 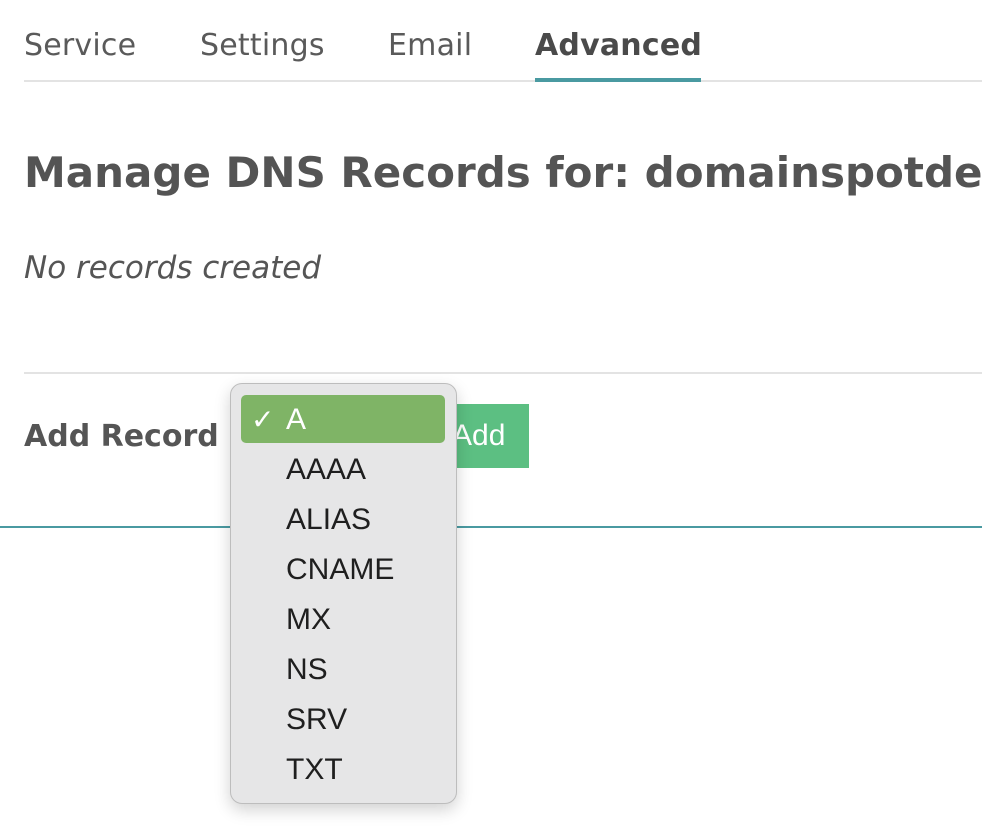 What do you see at coordinates (503, 172) in the screenshot?
I see `page-title: Manage DNS Records for: domainspotdemo` at bounding box center [503, 172].